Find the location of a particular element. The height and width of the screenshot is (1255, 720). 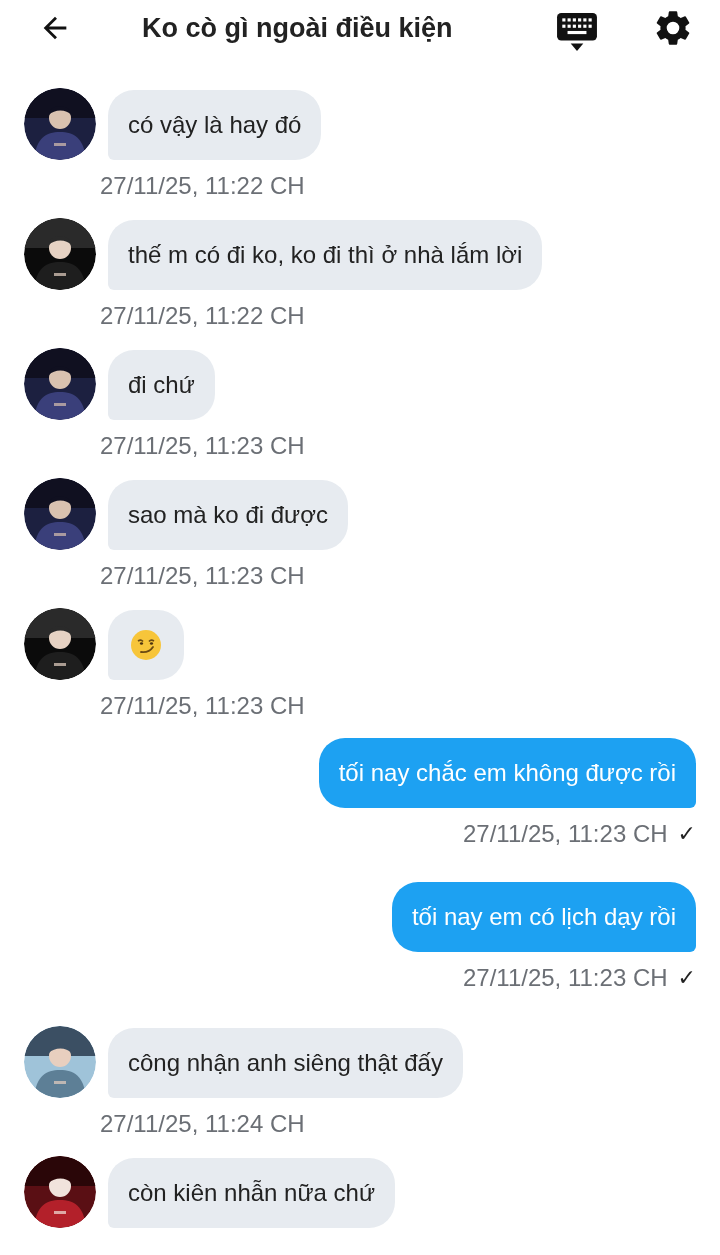

keyboard-icon is located at coordinates (577, 32).